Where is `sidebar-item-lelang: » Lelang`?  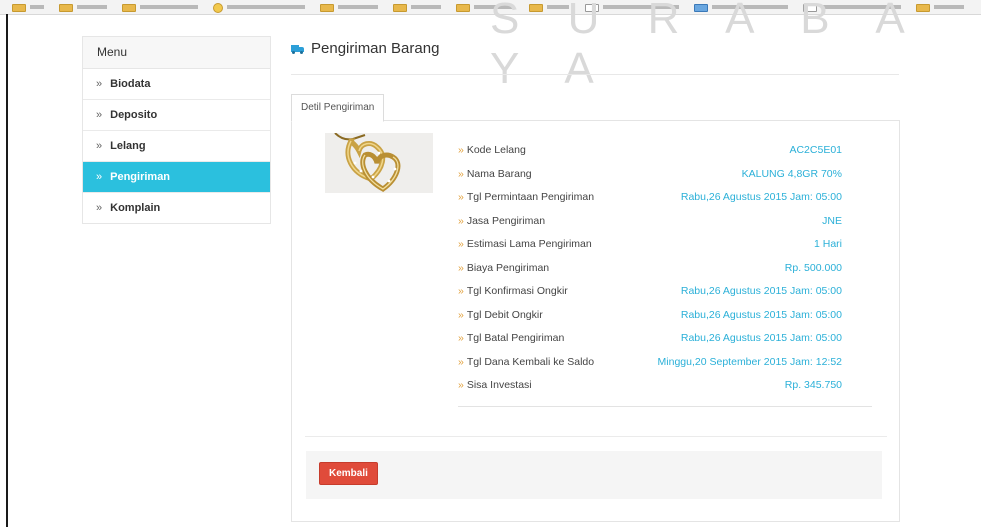
sidebar-item-lelang: » Lelang is located at coordinates (176, 146).